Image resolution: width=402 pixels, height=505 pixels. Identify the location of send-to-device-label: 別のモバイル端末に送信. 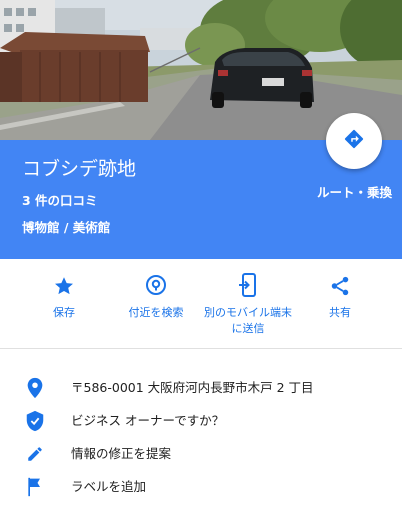
(248, 320).